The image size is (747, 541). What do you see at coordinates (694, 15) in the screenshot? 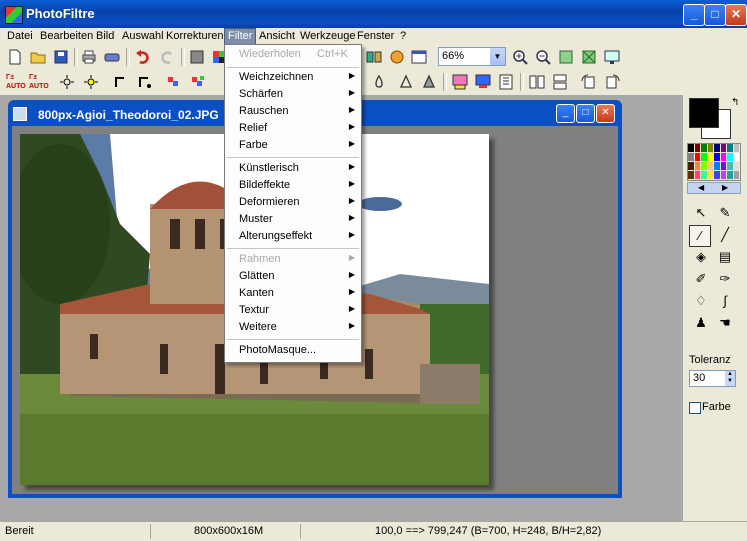
I see `minimize-button: _` at bounding box center [694, 15].